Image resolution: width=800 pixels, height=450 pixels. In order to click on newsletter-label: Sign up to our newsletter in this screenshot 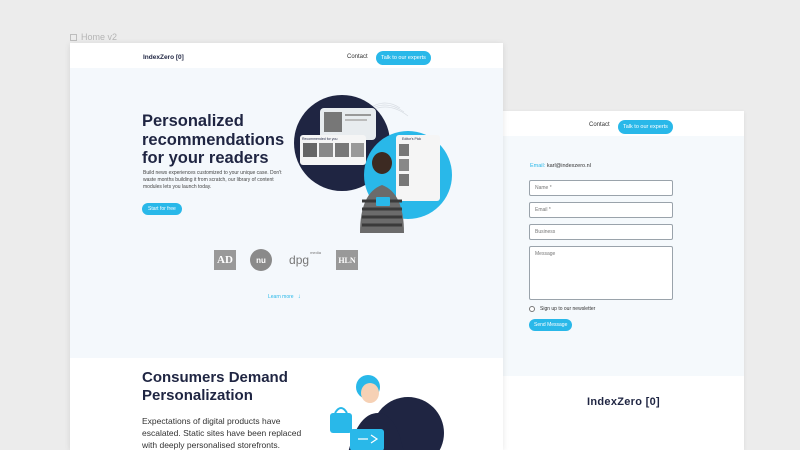, I will do `click(568, 309)`.